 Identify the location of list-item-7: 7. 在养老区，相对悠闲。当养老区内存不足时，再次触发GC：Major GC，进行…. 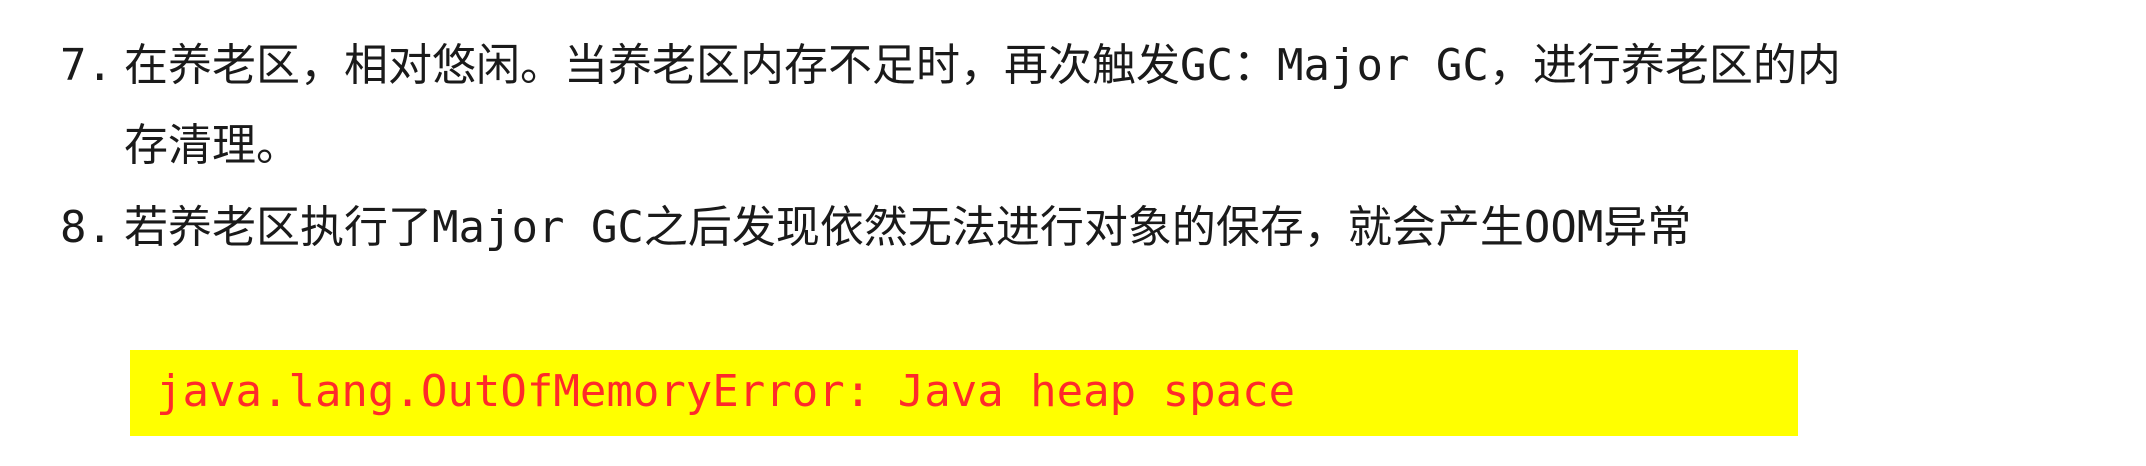
(950, 66).